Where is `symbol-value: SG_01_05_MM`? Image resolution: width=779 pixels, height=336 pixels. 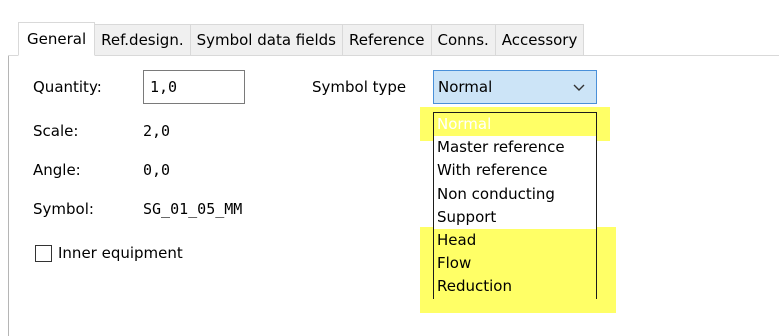 symbol-value: SG_01_05_MM is located at coordinates (193, 209).